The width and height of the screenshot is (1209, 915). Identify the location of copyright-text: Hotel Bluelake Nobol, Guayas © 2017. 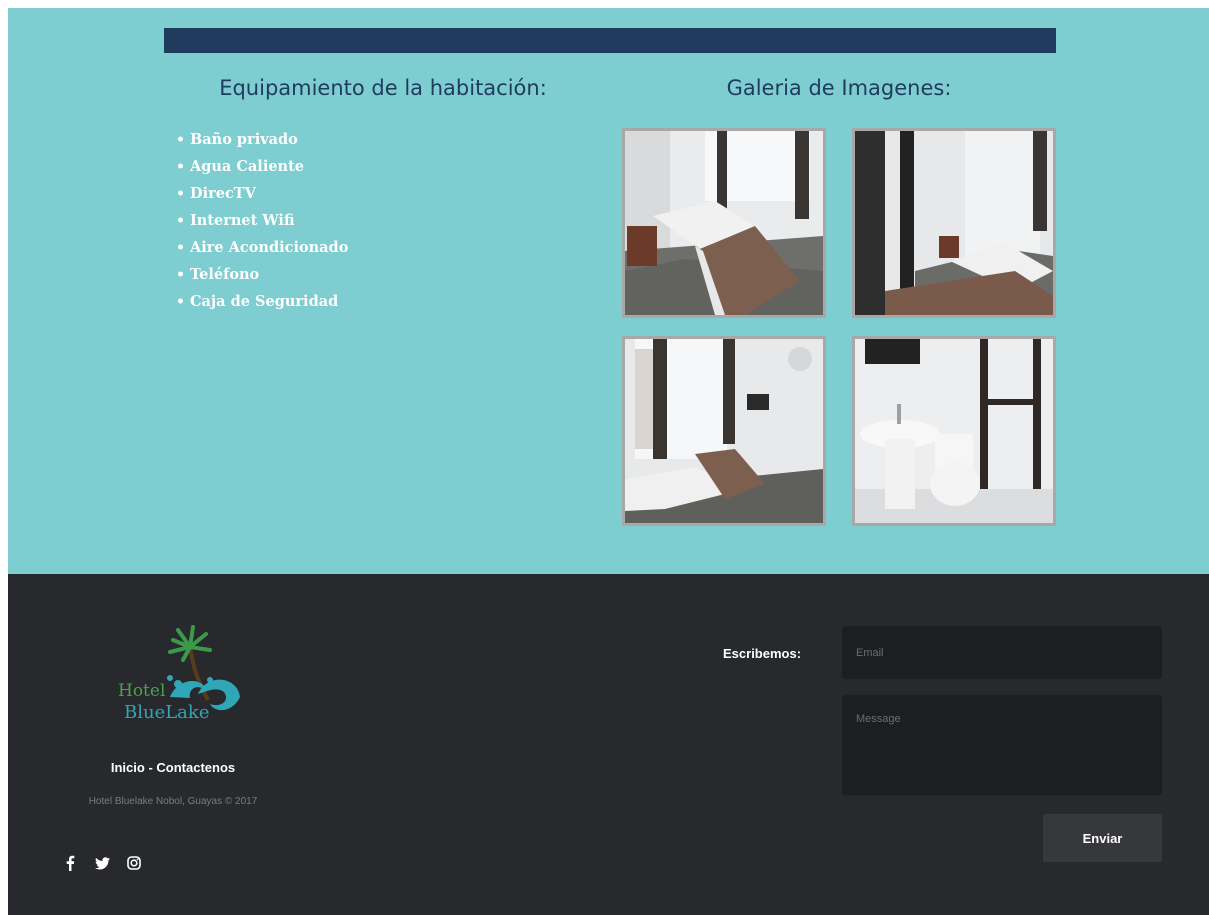
(173, 801).